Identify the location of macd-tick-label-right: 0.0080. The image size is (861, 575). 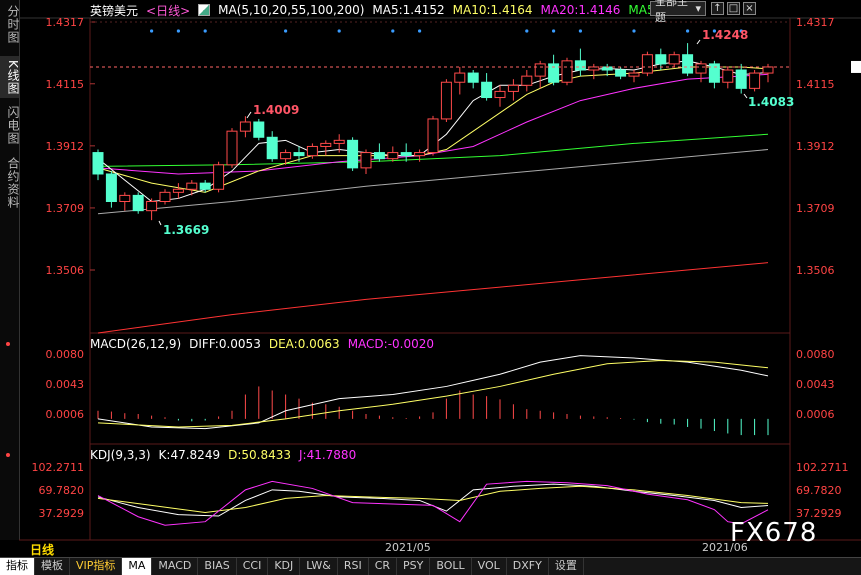
(815, 354).